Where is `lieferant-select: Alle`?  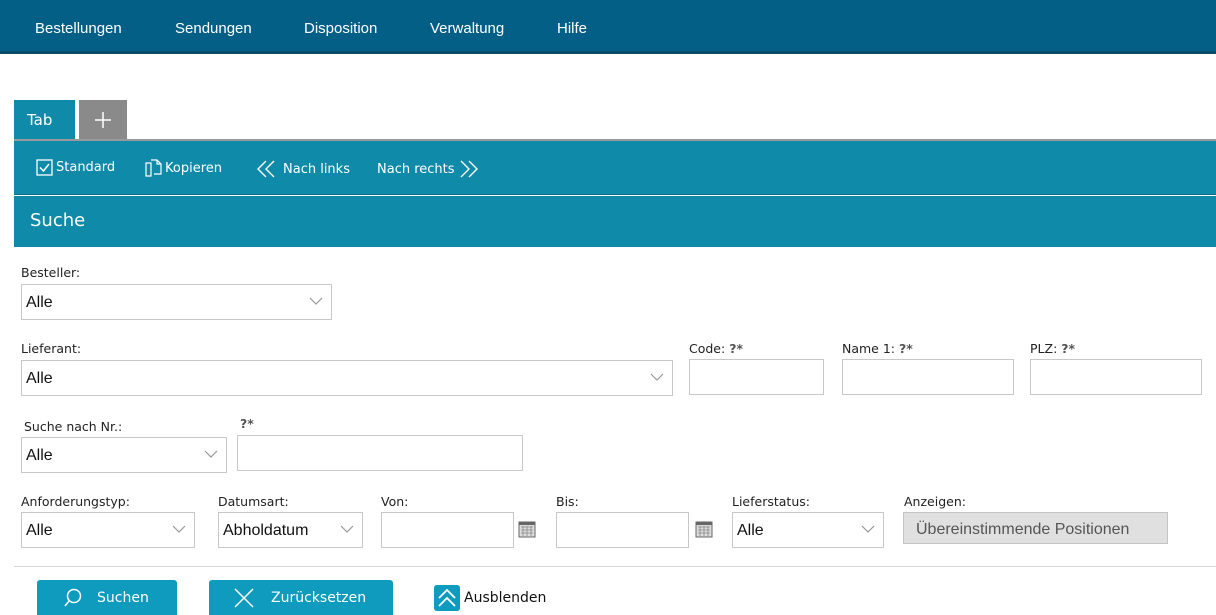
lieferant-select: Alle is located at coordinates (347, 378).